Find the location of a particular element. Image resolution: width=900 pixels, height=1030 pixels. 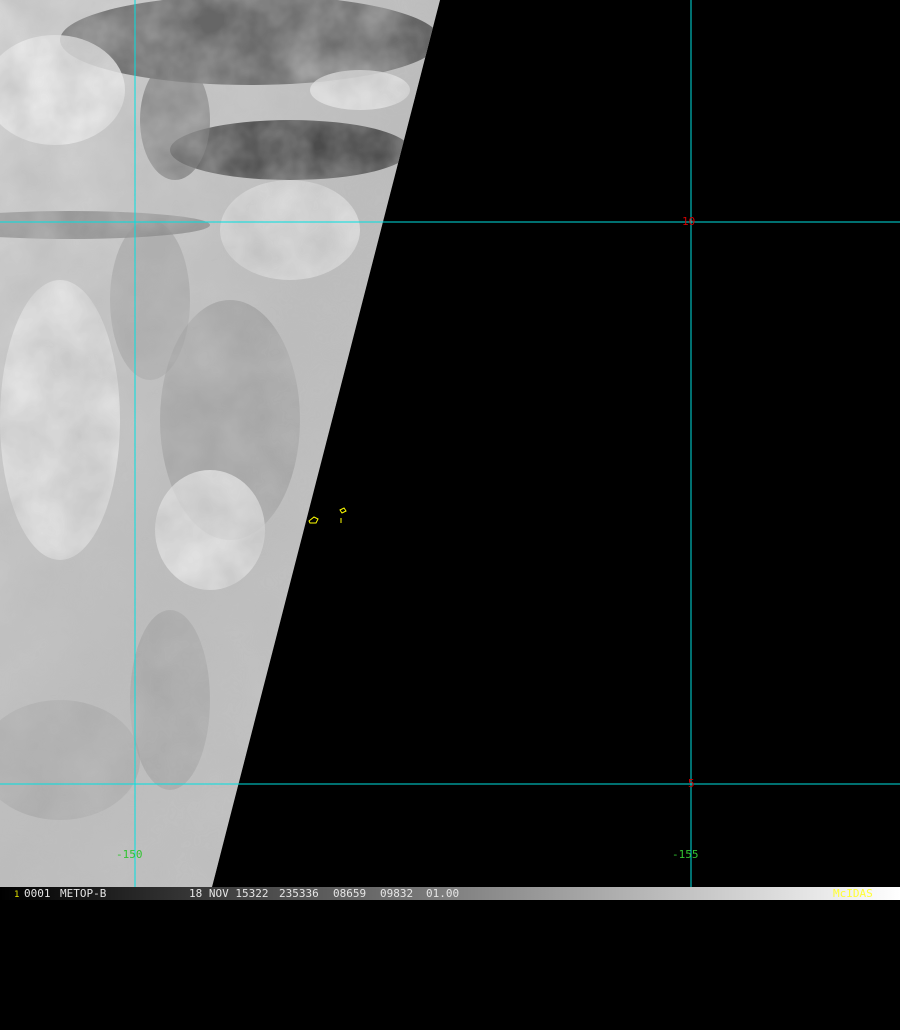

image-line: 08659 is located at coordinates (350, 893).